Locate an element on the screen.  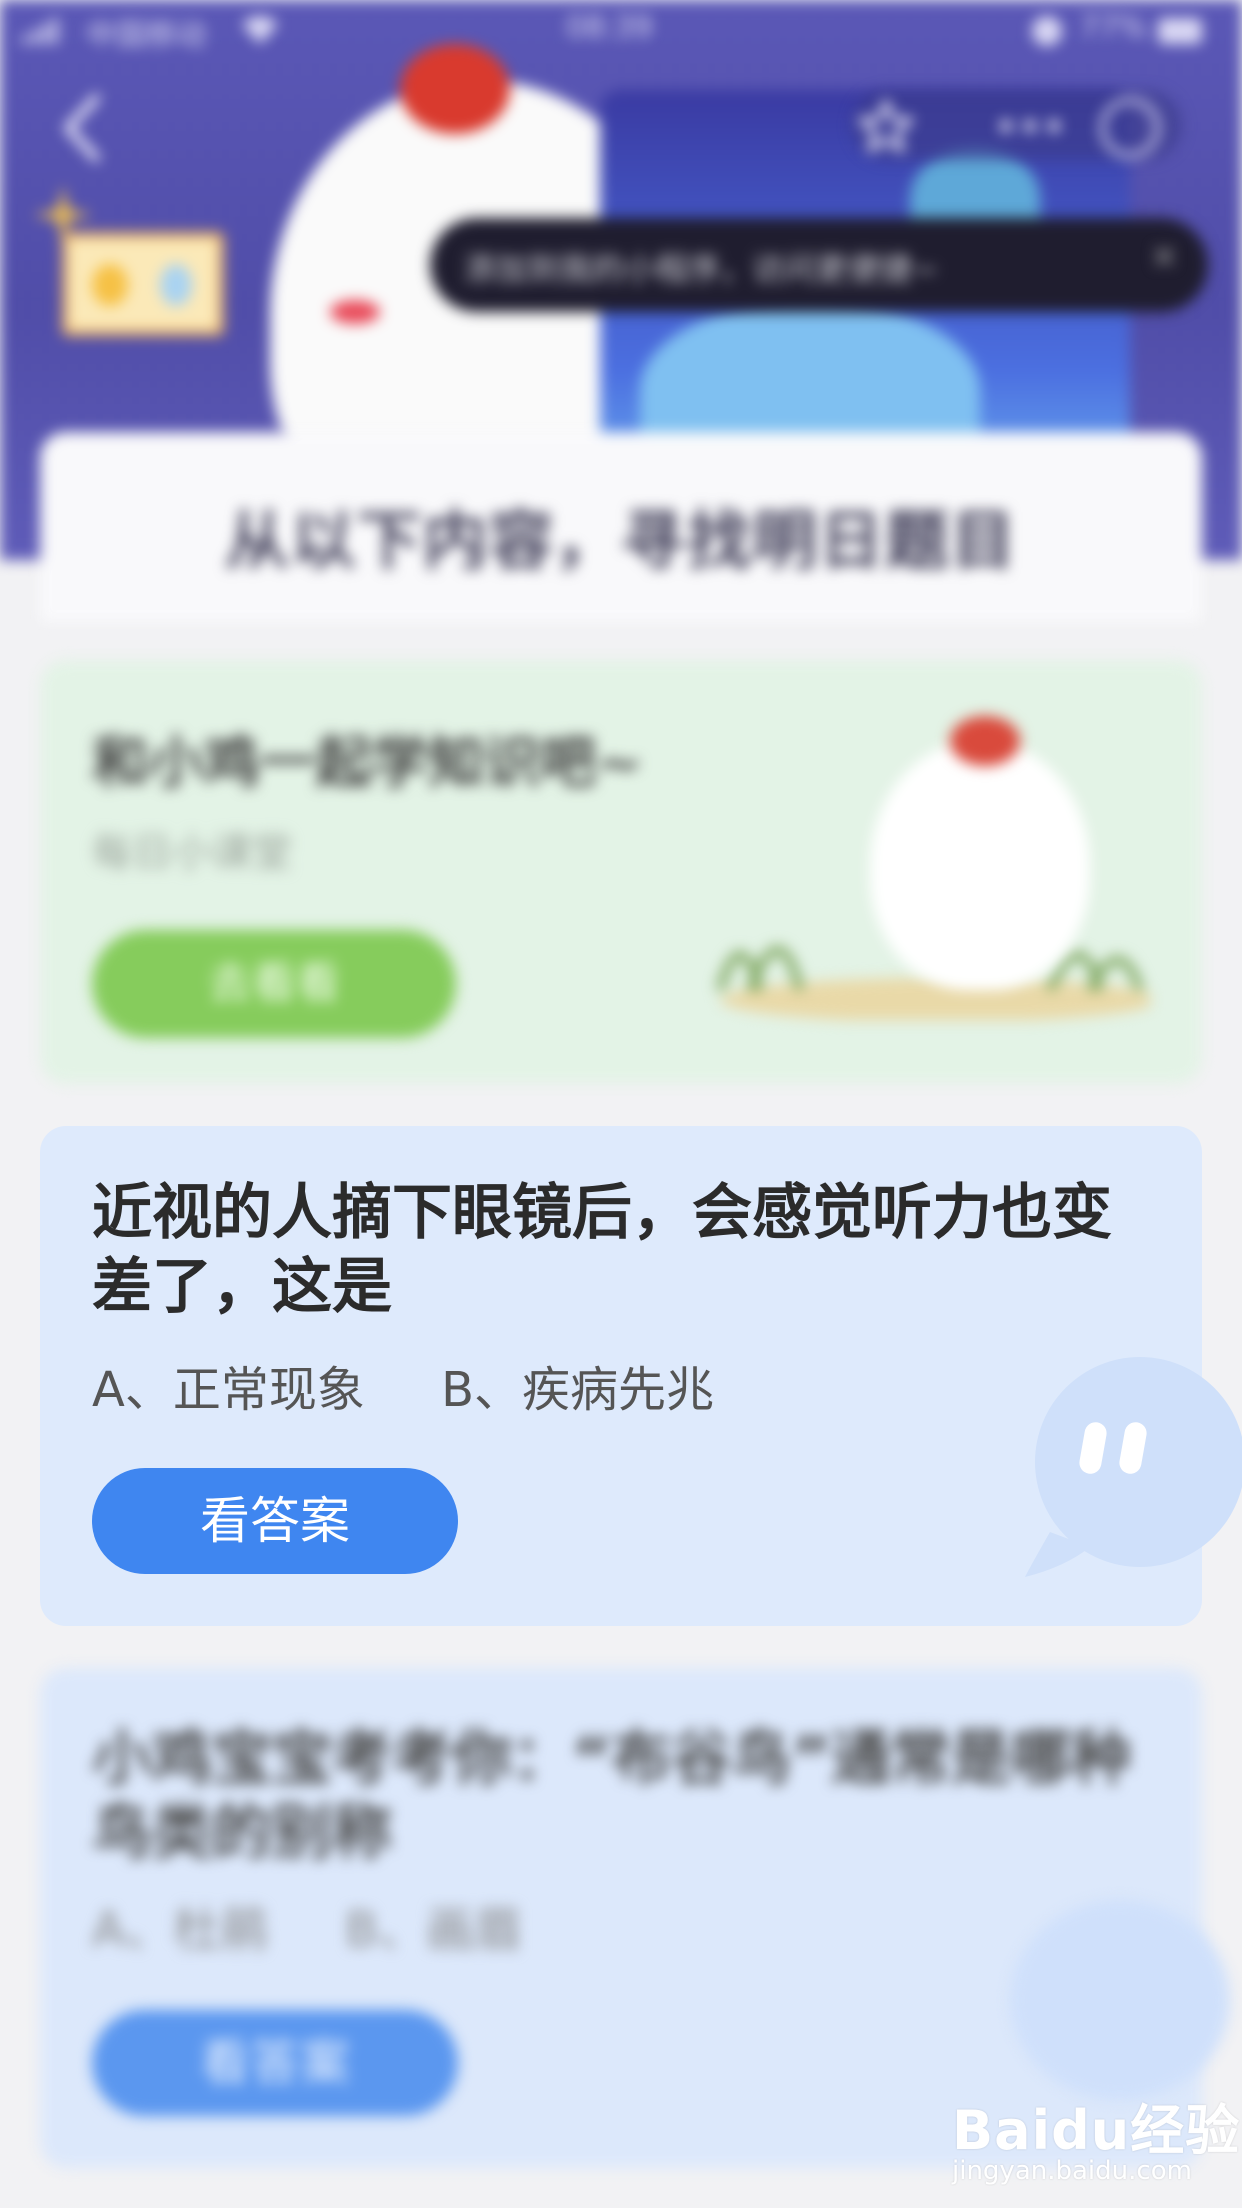
carrier-label: 中国移动 is located at coordinates (146, 35).